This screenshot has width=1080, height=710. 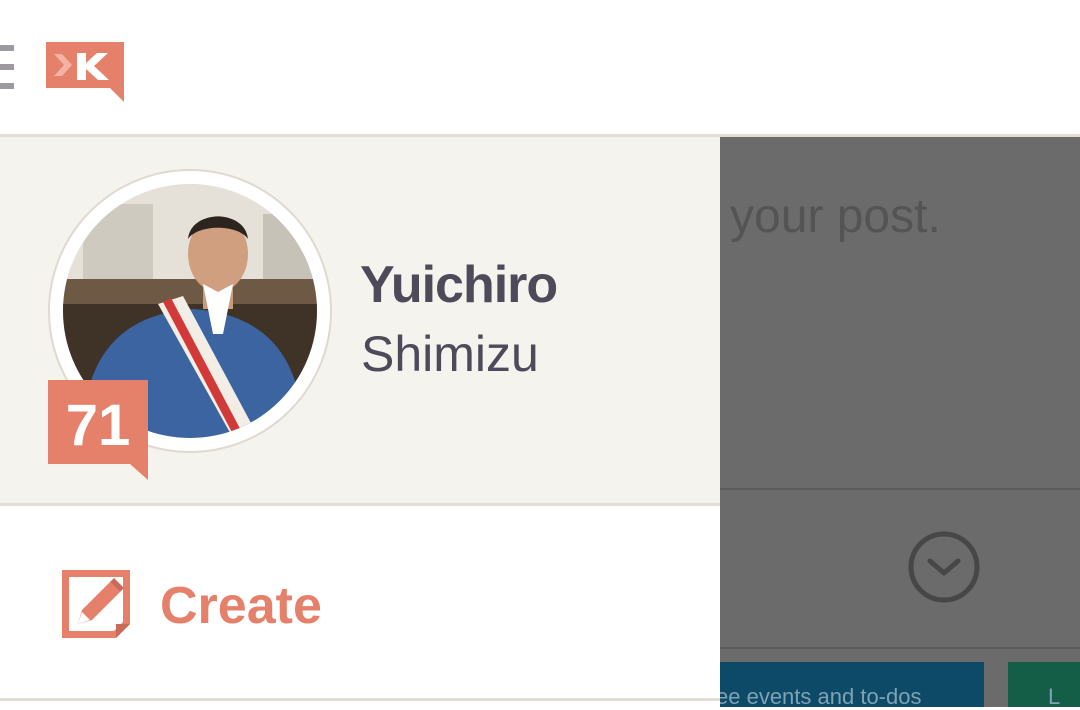 I want to click on clock-icon, so click(x=944, y=567).